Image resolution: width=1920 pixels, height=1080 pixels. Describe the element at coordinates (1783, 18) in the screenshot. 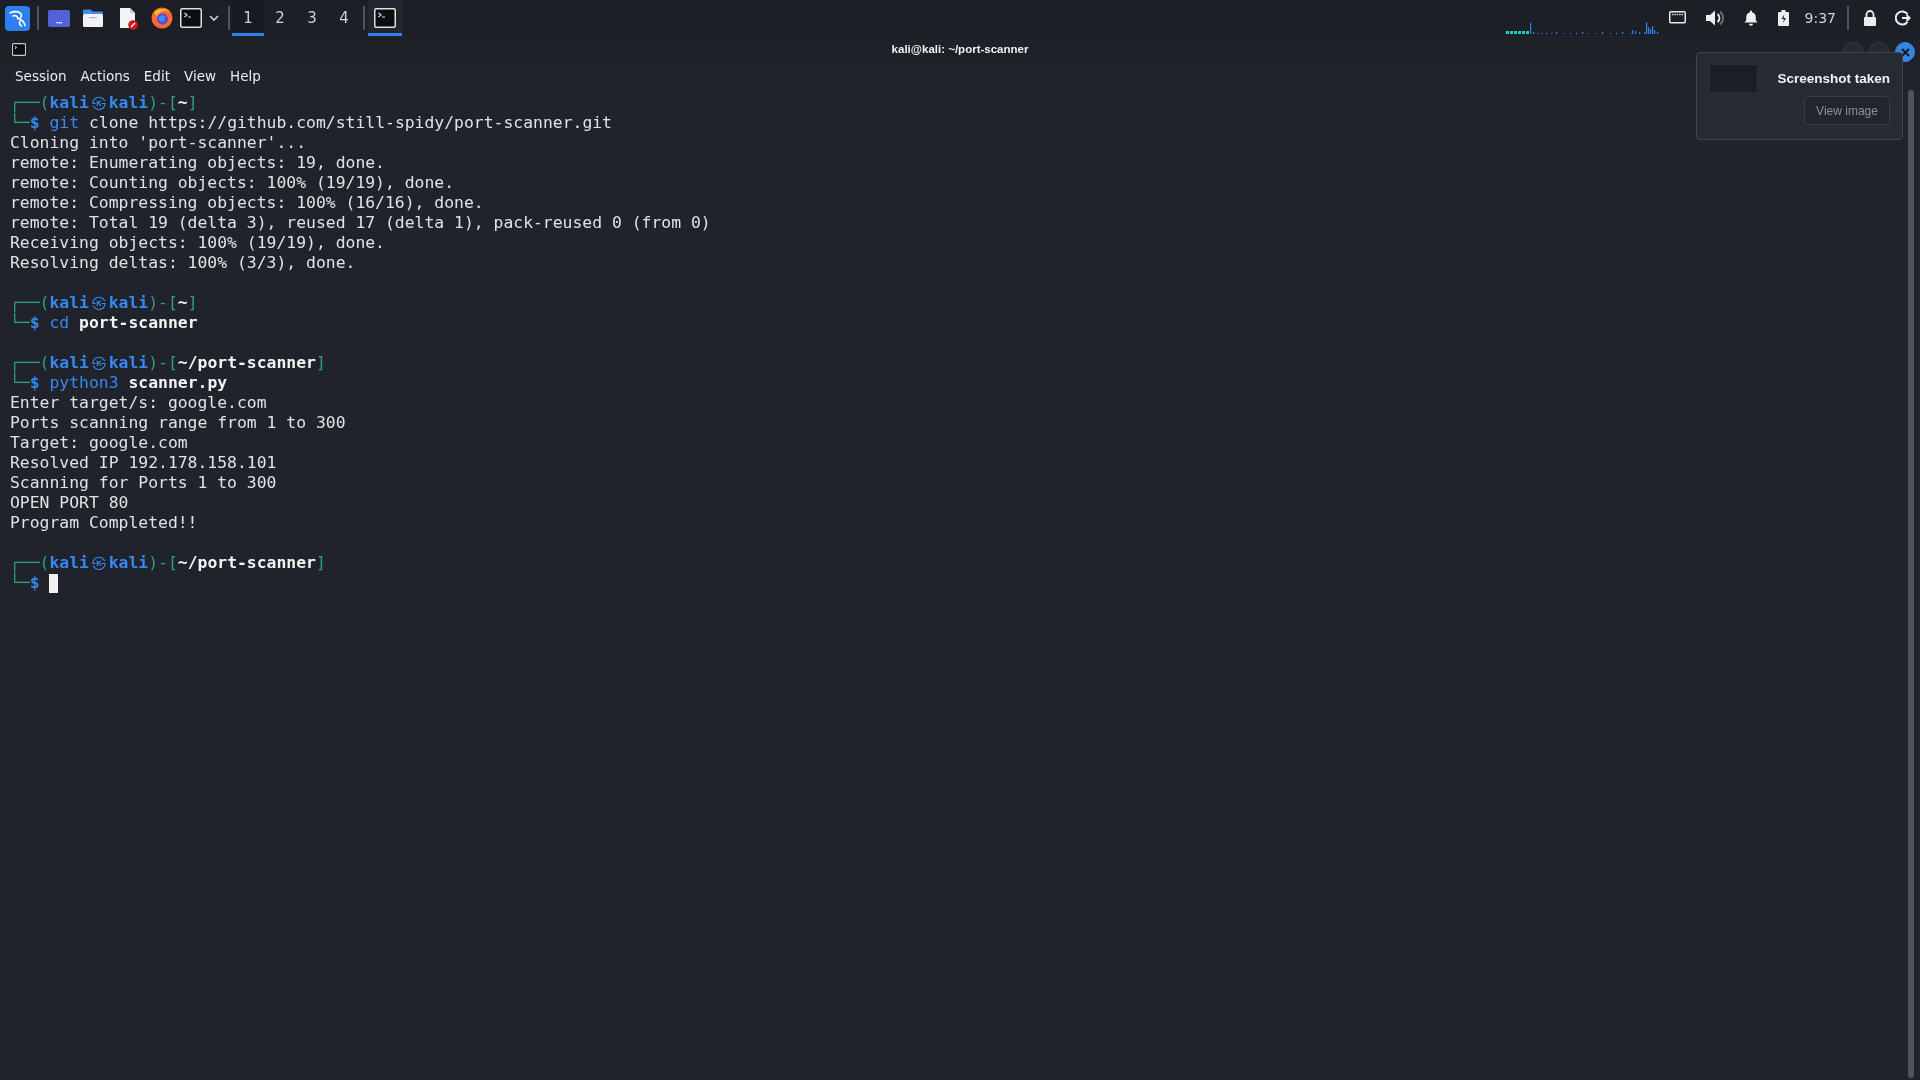

I see `battery-icon` at that location.